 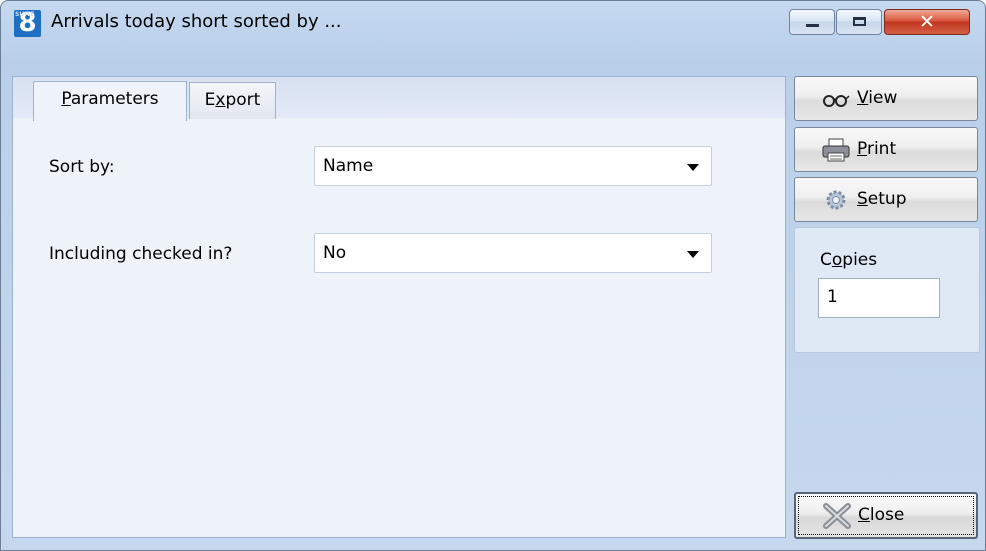 What do you see at coordinates (881, 149) in the screenshot?
I see `print-label: rint` at bounding box center [881, 149].